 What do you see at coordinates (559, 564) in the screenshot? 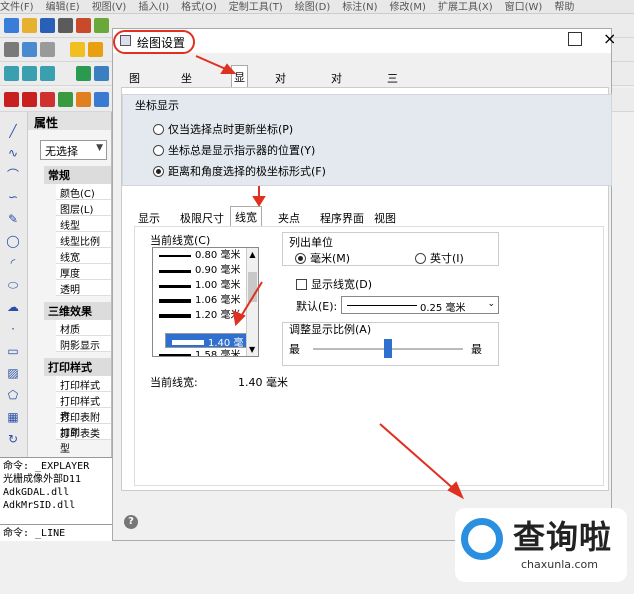
I see `logo-url: chaxunla.com` at bounding box center [559, 564].